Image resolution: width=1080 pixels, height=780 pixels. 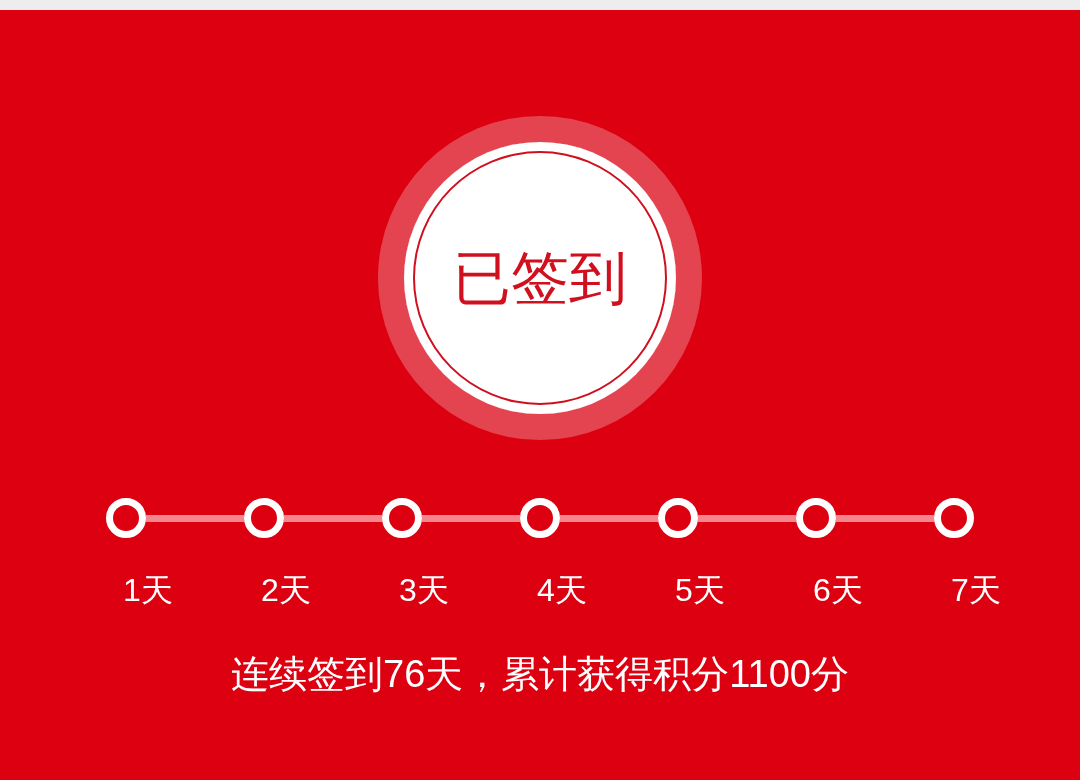 I want to click on day-label: 6天, so click(x=838, y=590).